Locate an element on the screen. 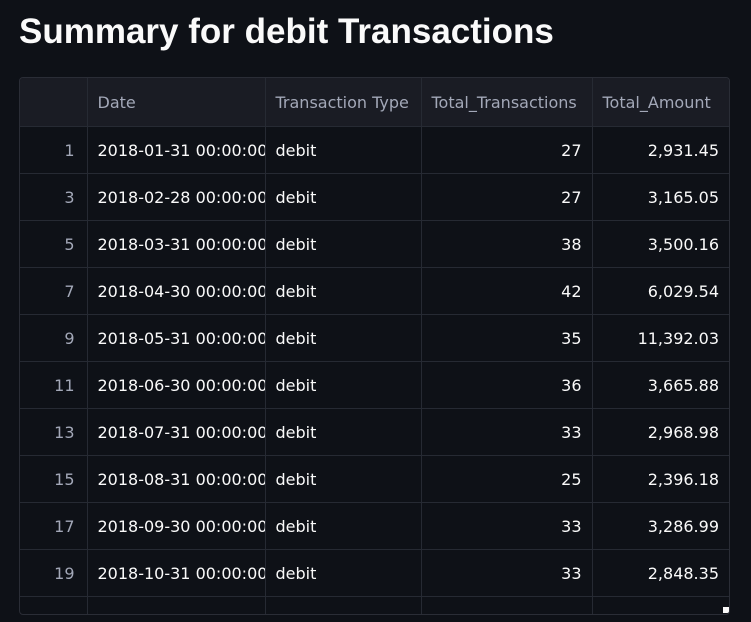 The image size is (751, 622). total-amount-cell: 3,500.16 is located at coordinates (660, 244).